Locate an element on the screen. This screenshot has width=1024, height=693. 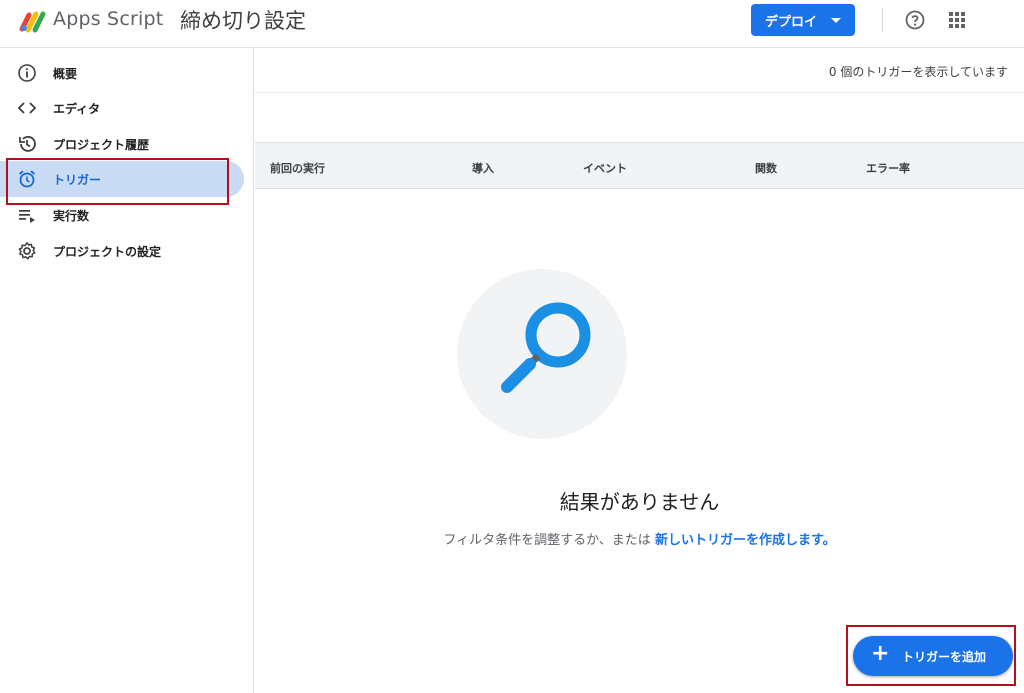
apps-script-logo-icon is located at coordinates (32, 22).